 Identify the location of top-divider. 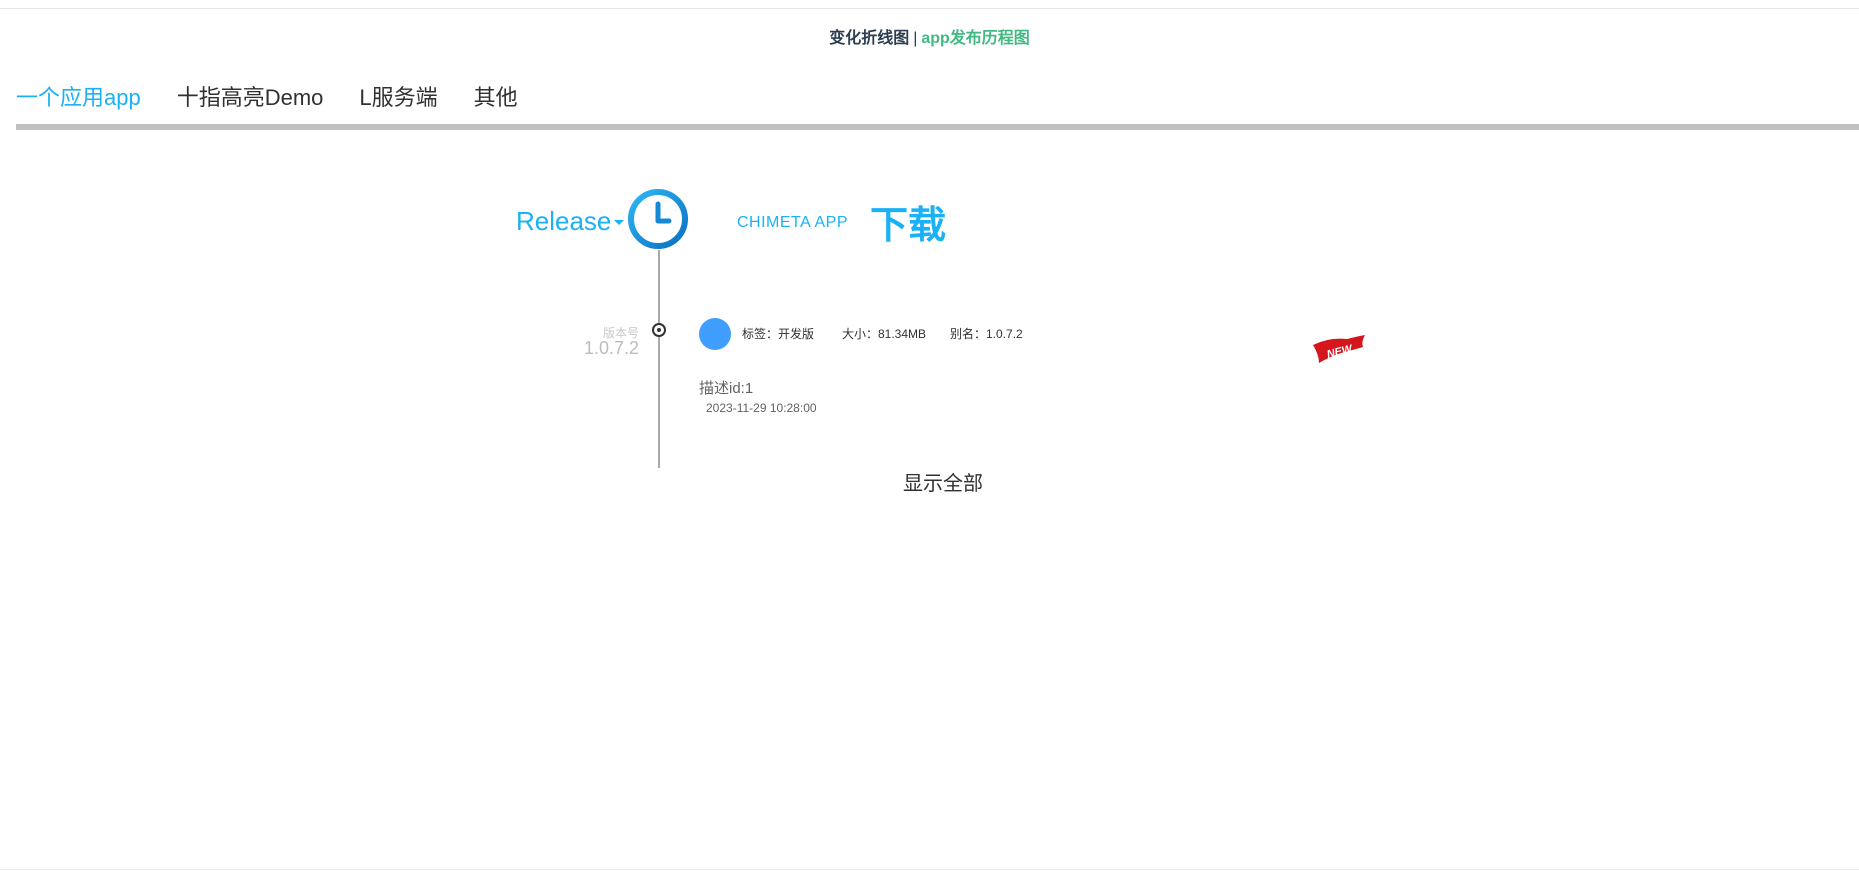
(929, 8).